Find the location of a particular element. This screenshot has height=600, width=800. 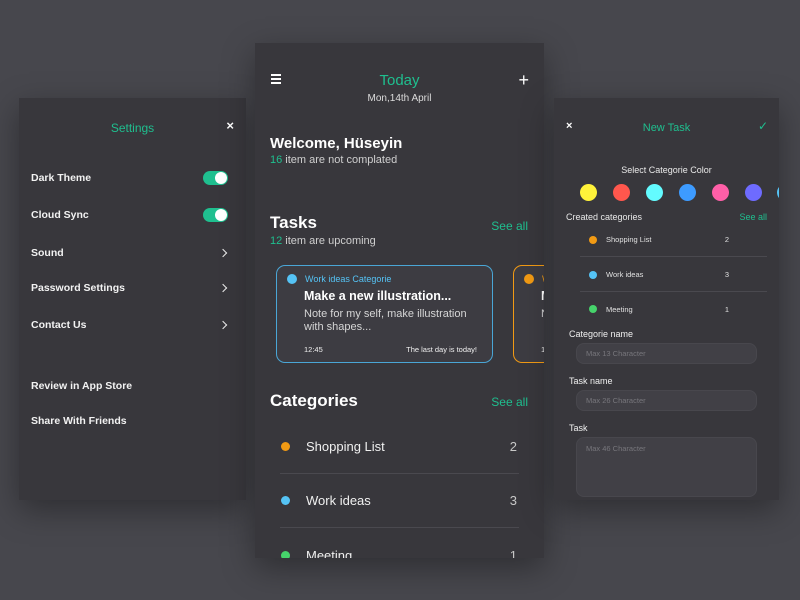

category-row: Meeting 1 is located at coordinates (399, 543).